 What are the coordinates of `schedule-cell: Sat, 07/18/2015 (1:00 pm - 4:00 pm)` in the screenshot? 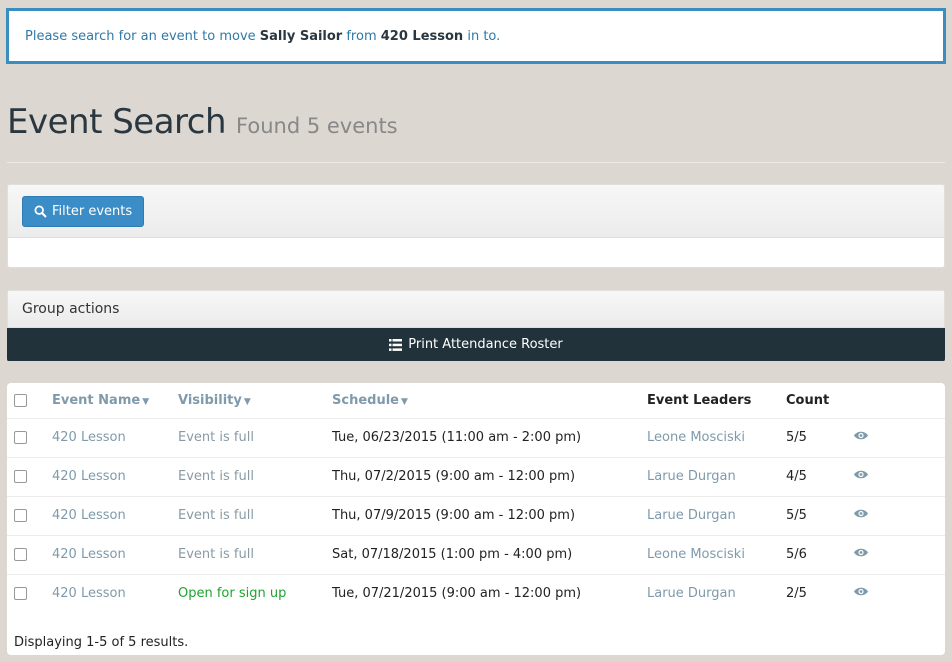 It's located at (489, 554).